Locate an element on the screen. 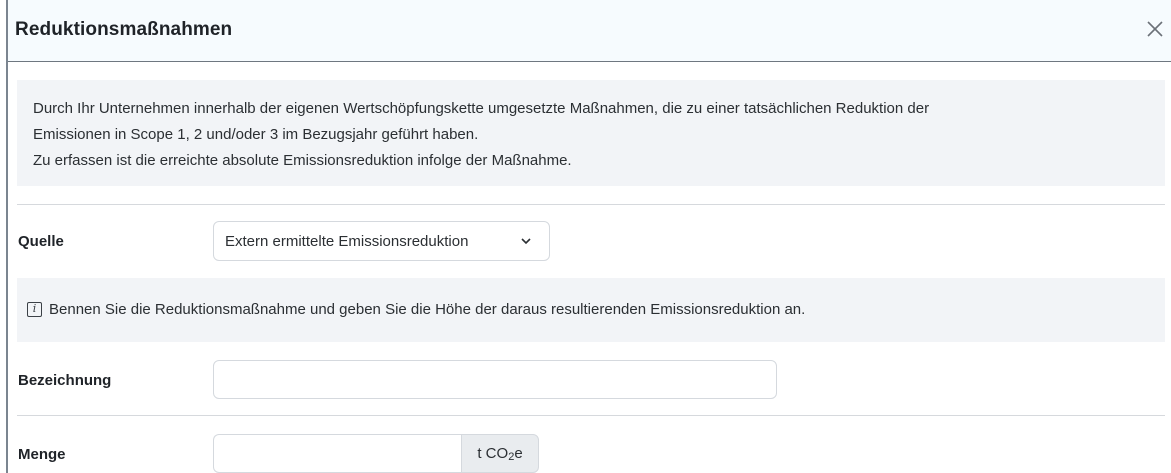 This screenshot has height=473, width=1171. close-button is located at coordinates (1155, 29).